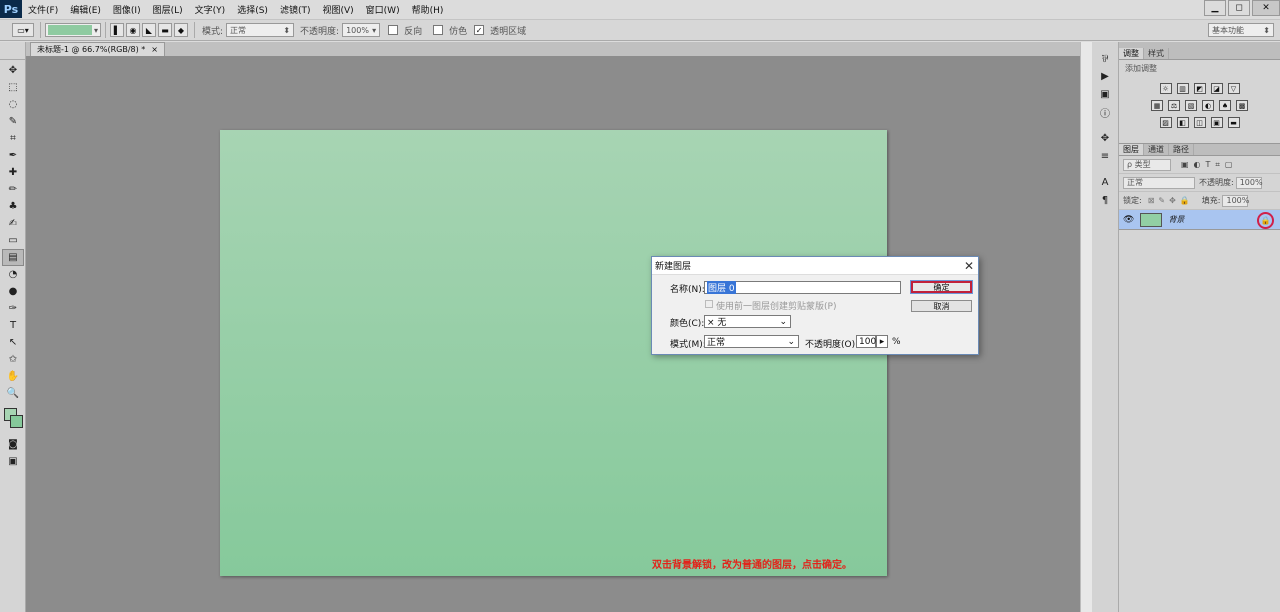 This screenshot has width=1280, height=612. I want to click on diamond-gradient-icon: ◆, so click(181, 30).